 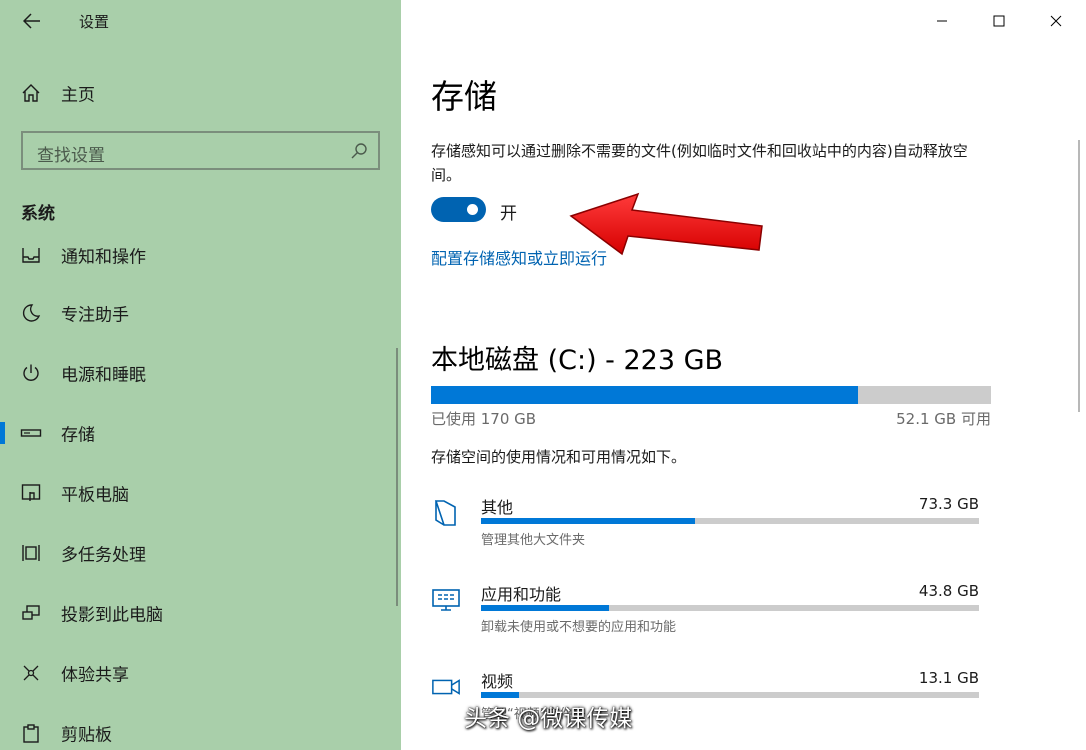 I want to click on disk-used-label: 已使用 170 GB, so click(x=484, y=419).